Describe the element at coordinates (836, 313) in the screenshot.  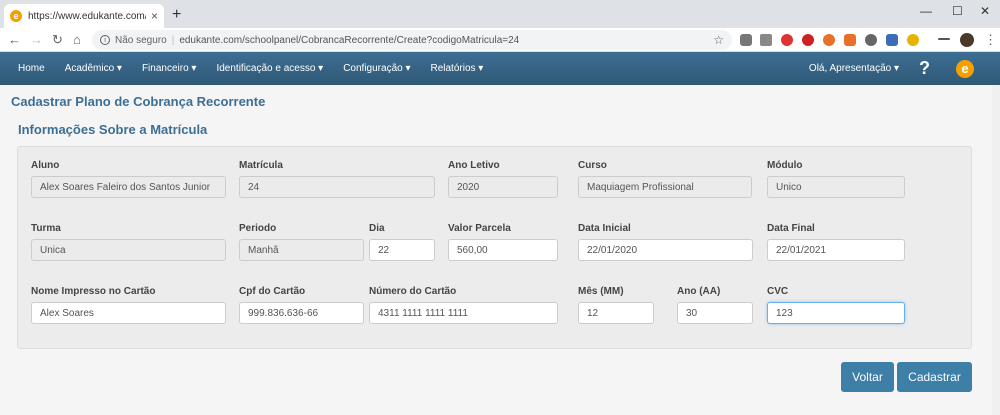
I see `cvc-input: 123` at that location.